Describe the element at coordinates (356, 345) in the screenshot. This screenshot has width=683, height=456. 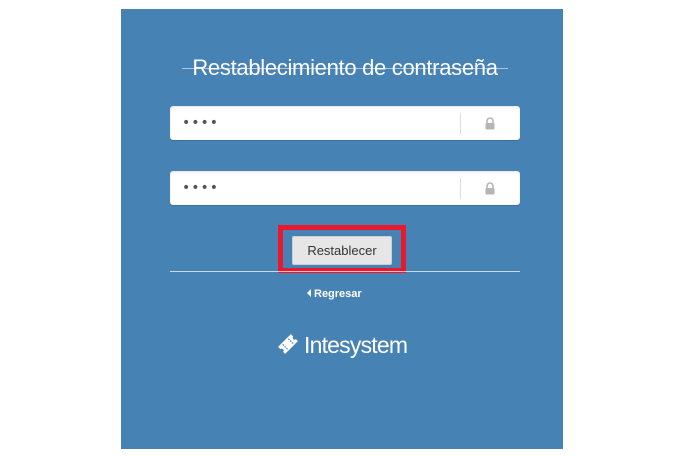
I see `brand-name: Intesystem` at that location.